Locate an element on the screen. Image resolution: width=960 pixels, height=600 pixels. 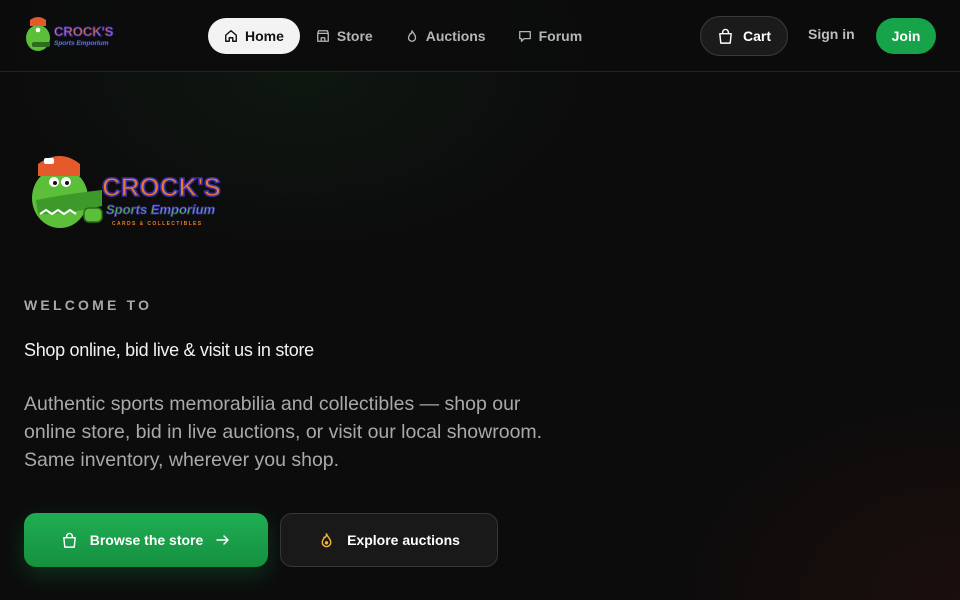
arrow-right-icon is located at coordinates (223, 540).